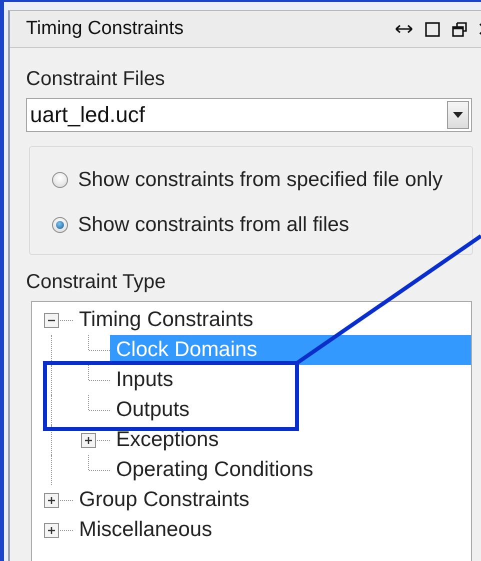  What do you see at coordinates (458, 115) in the screenshot?
I see `caret-icon` at bounding box center [458, 115].